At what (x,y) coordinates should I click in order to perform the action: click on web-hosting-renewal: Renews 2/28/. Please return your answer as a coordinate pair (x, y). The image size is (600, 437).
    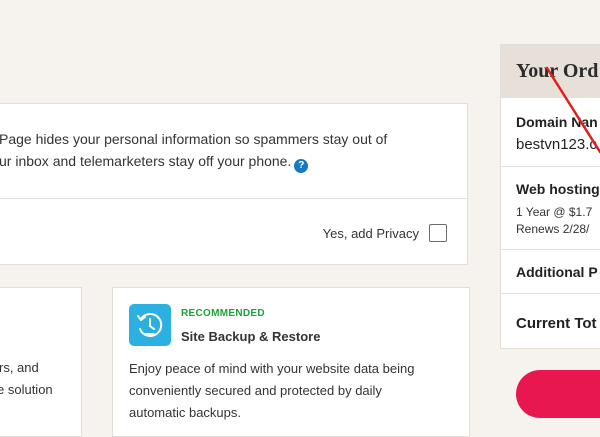
    Looking at the image, I should click on (553, 229).